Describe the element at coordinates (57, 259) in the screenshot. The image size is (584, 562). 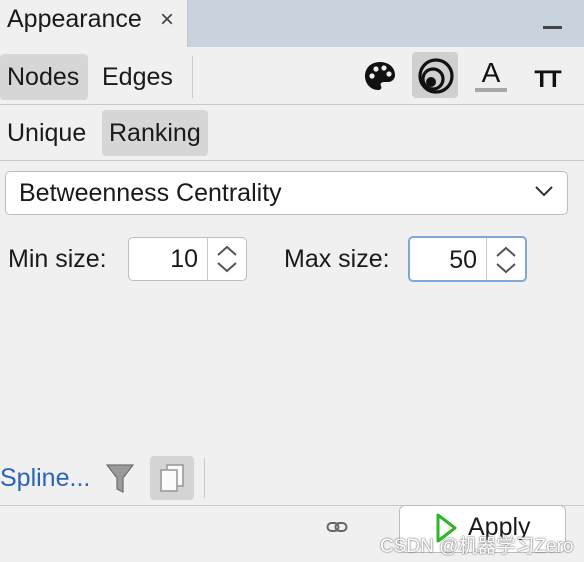
I see `min-size-label: Min size:` at that location.